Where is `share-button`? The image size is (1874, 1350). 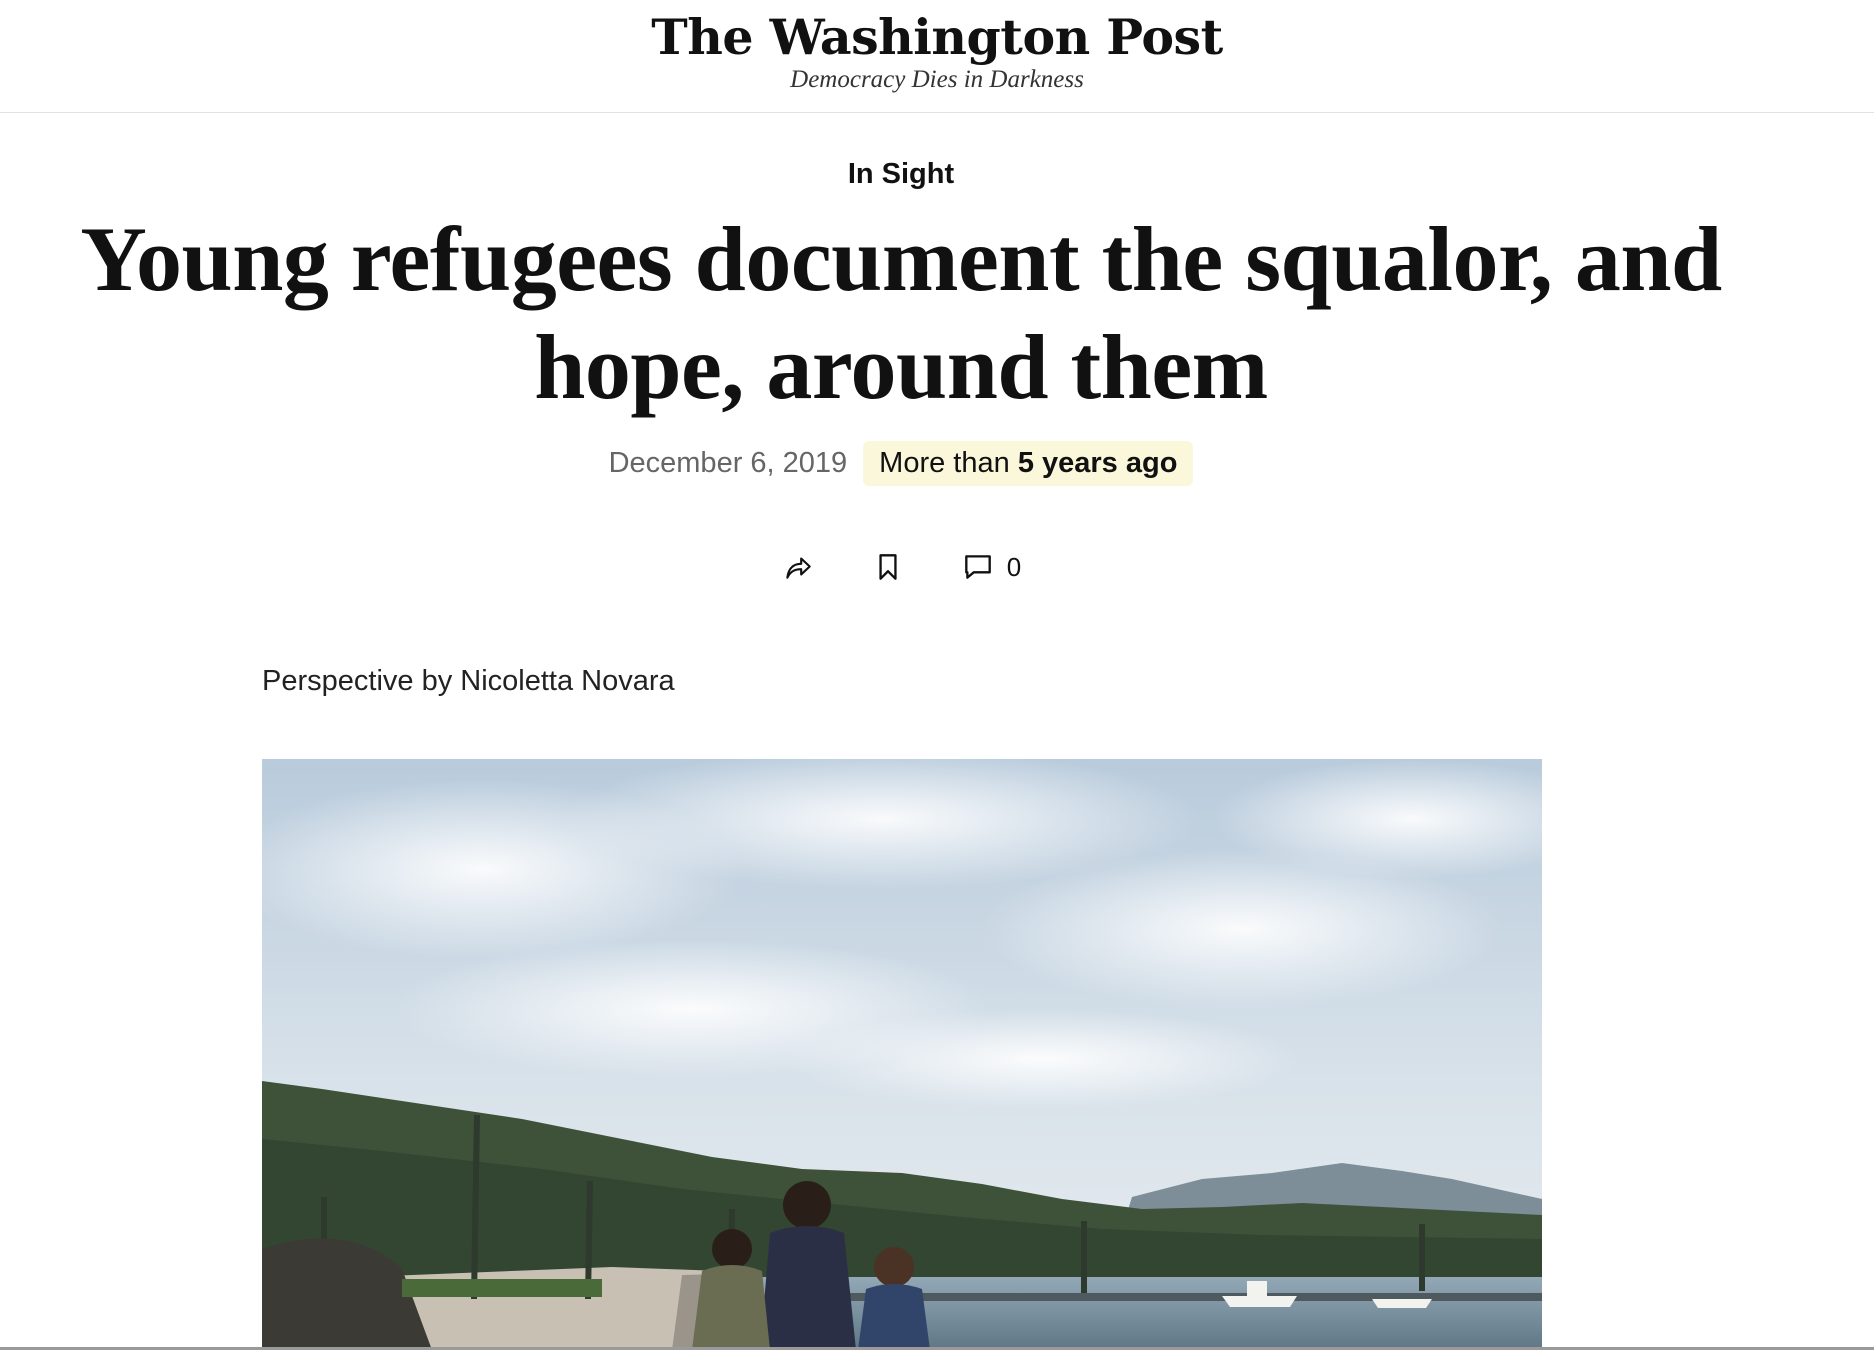
share-button is located at coordinates (798, 567).